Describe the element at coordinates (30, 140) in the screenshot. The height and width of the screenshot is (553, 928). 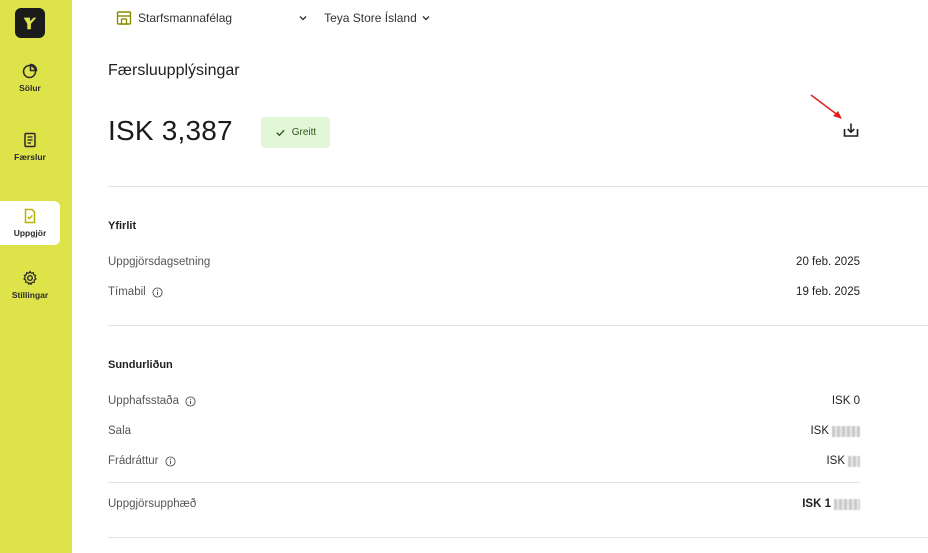
I see `receipt-icon` at that location.